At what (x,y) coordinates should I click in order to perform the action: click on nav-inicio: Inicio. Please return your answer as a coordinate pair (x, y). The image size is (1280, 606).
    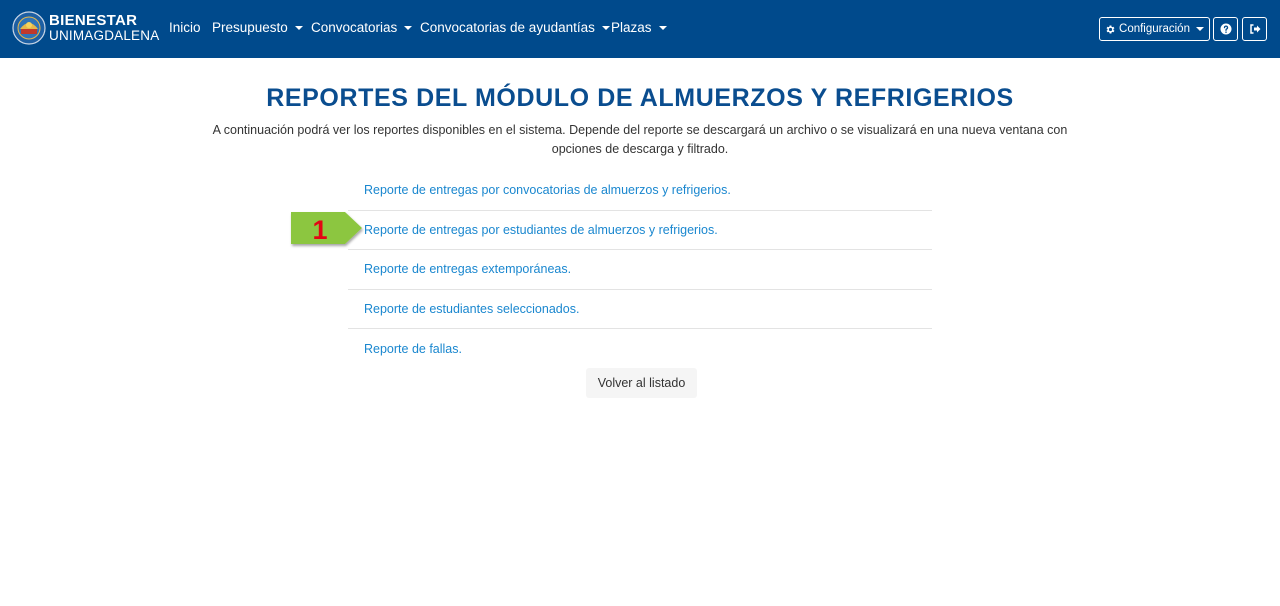
    Looking at the image, I should click on (185, 27).